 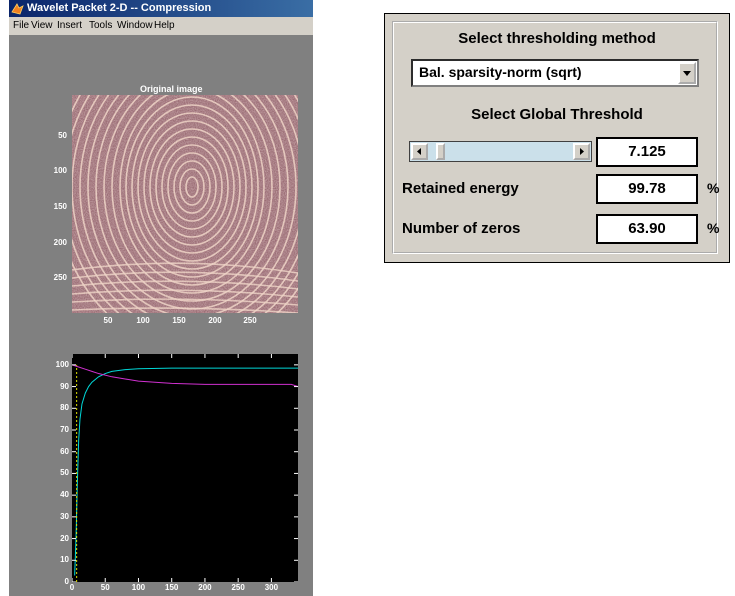 What do you see at coordinates (143, 320) in the screenshot?
I see `image-xtick: 100` at bounding box center [143, 320].